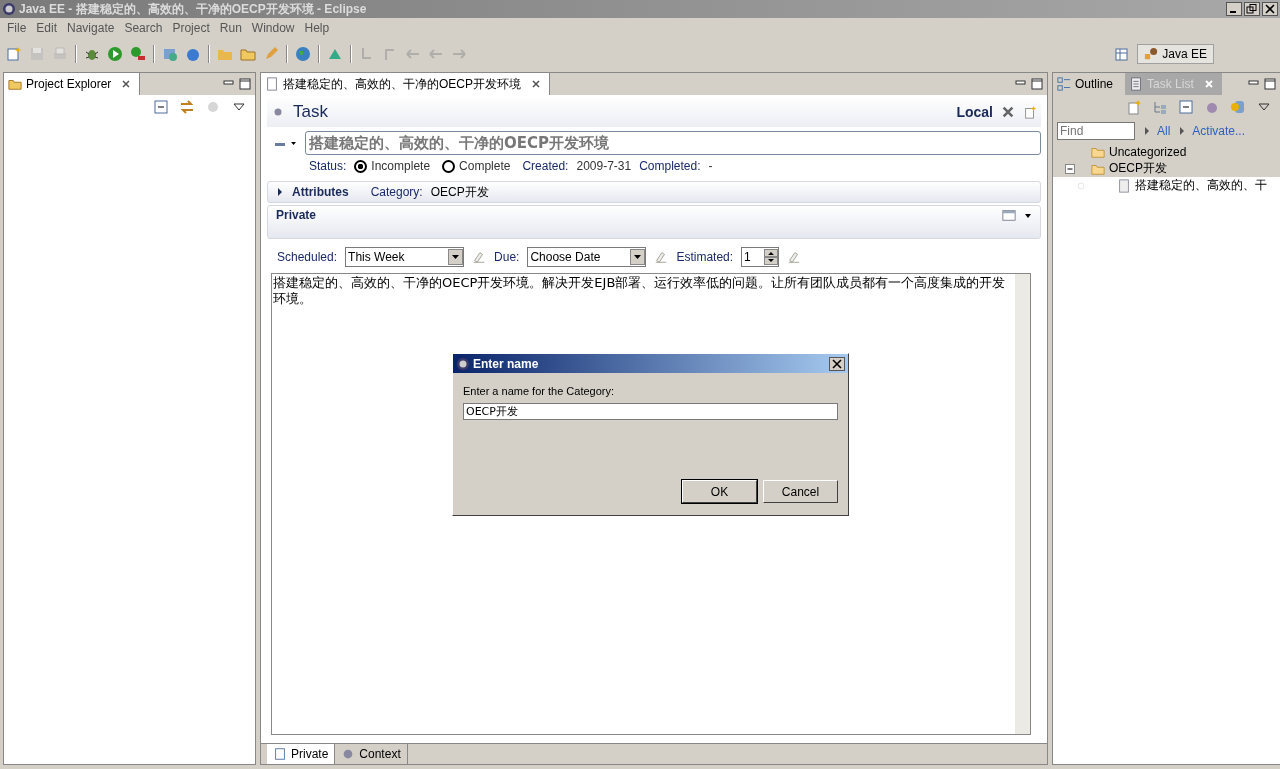 The image size is (1280, 769). I want to click on cancel-button: Cancel, so click(800, 491).